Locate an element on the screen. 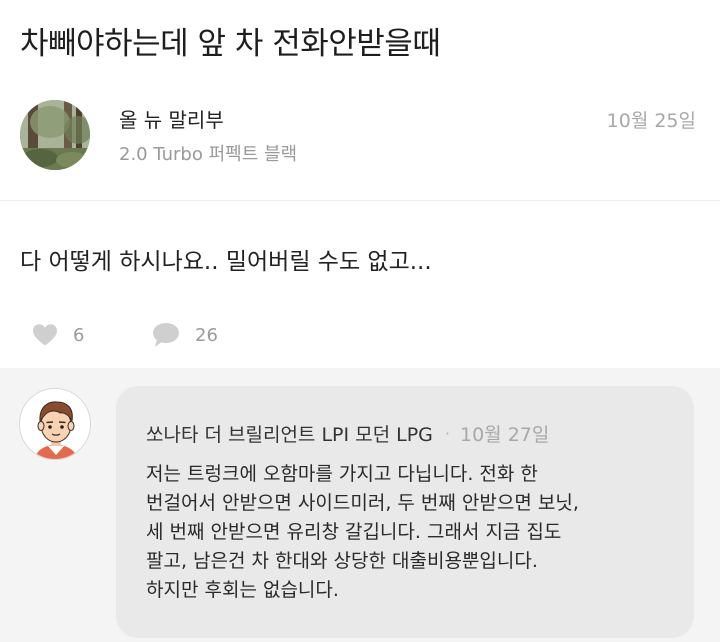  author-car-model: 2.0 Turbo 퍼펙트 블랙 is located at coordinates (208, 154).